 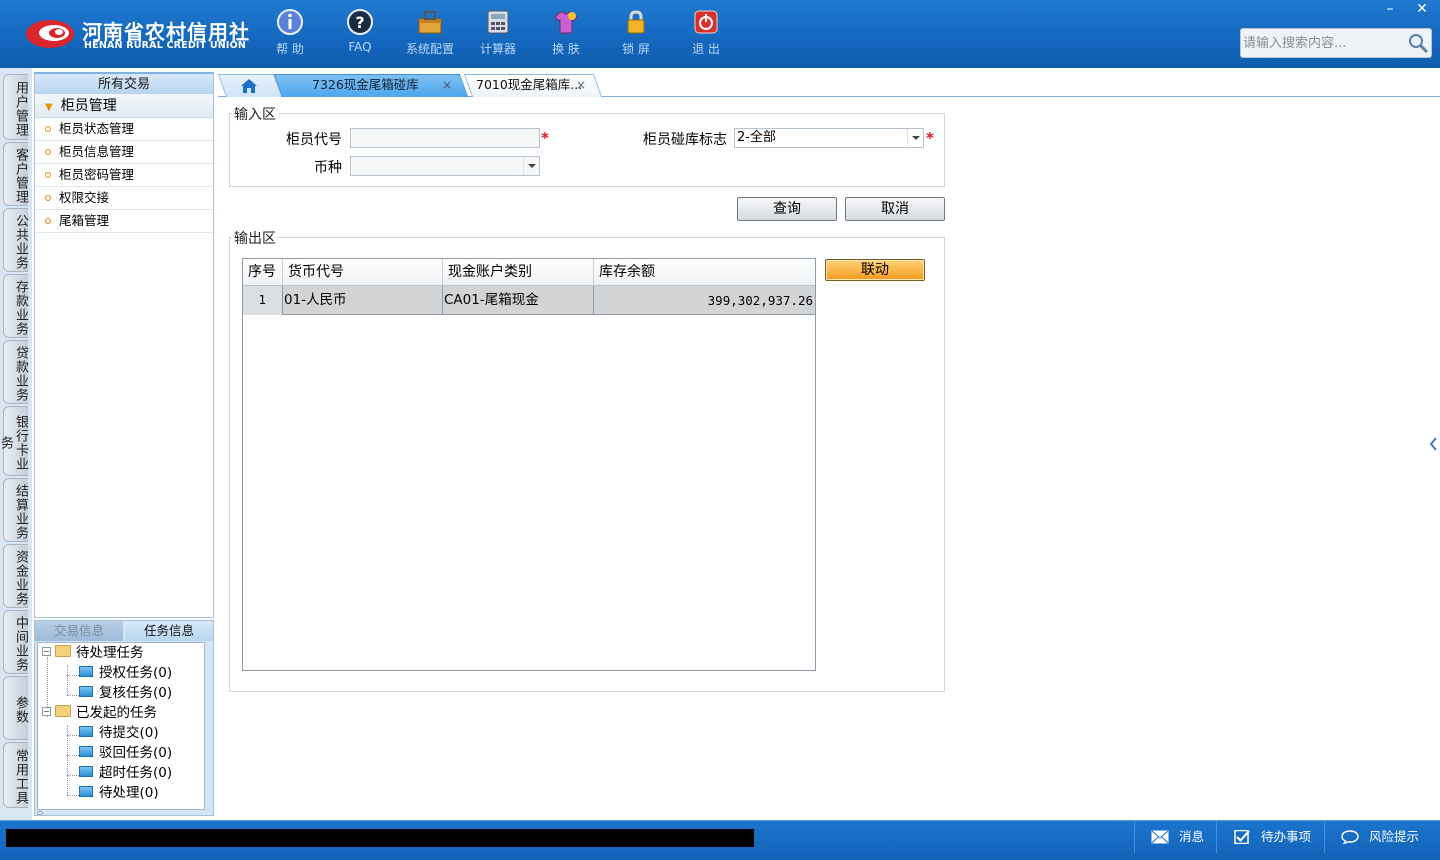 I want to click on currency-select, so click(x=445, y=166).